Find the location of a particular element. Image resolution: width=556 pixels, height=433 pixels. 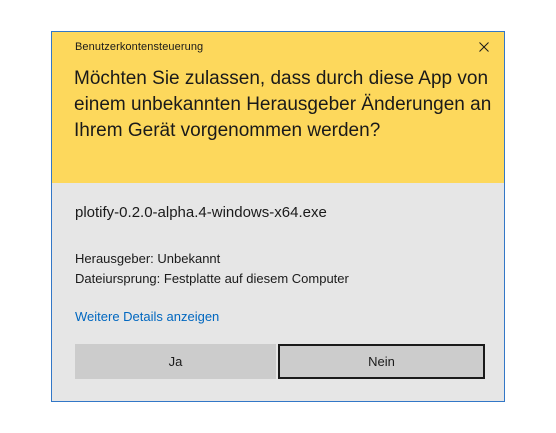

yes-button: Ja is located at coordinates (175, 361).